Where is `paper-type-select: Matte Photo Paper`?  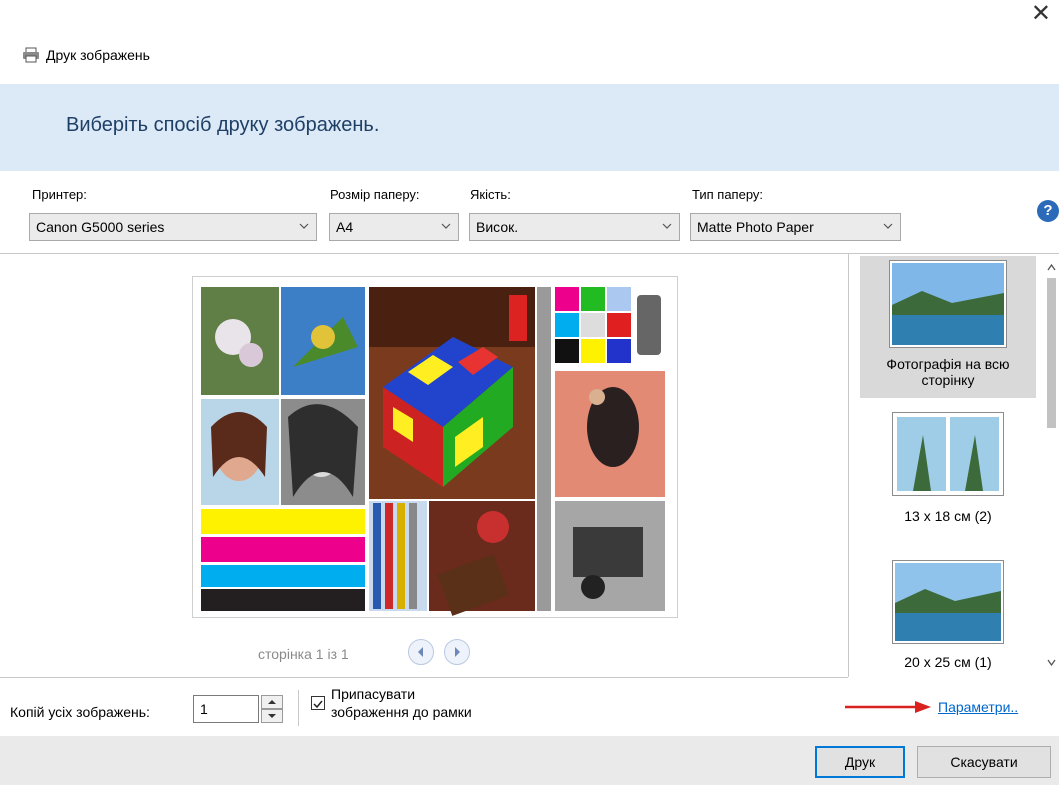 paper-type-select: Matte Photo Paper is located at coordinates (795, 227).